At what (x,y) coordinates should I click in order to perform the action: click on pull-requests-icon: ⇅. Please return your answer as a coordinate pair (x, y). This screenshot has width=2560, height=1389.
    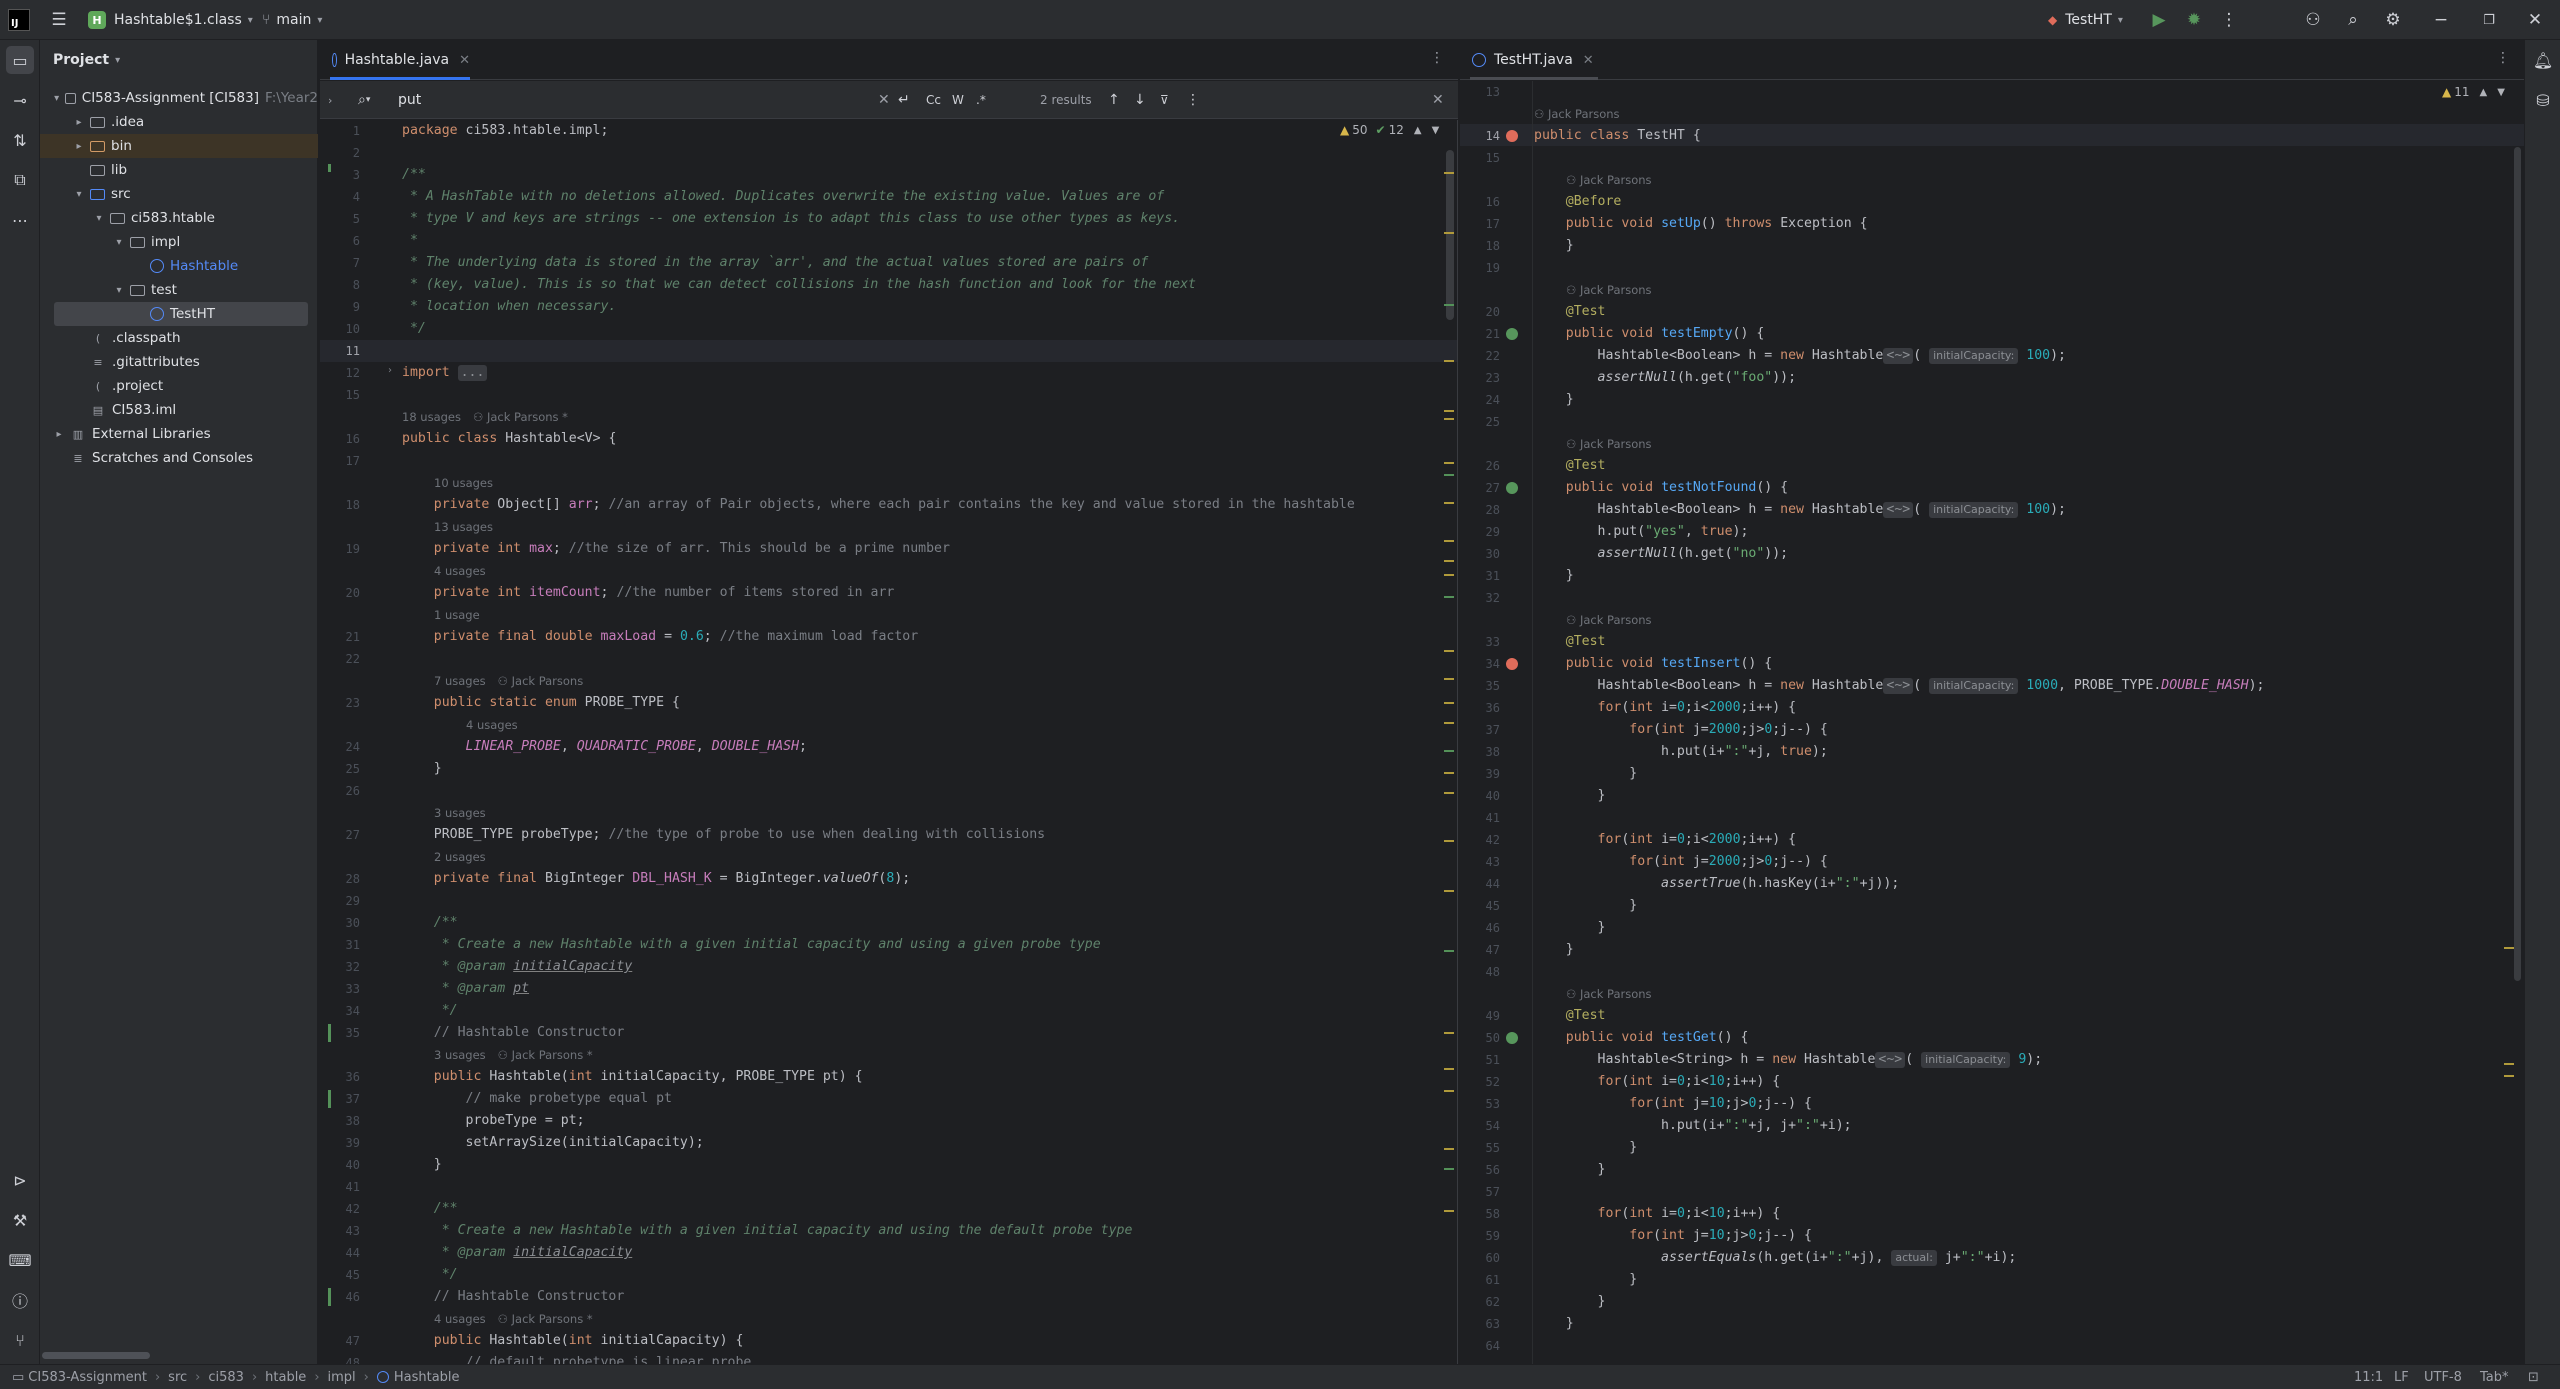
    Looking at the image, I should click on (20, 140).